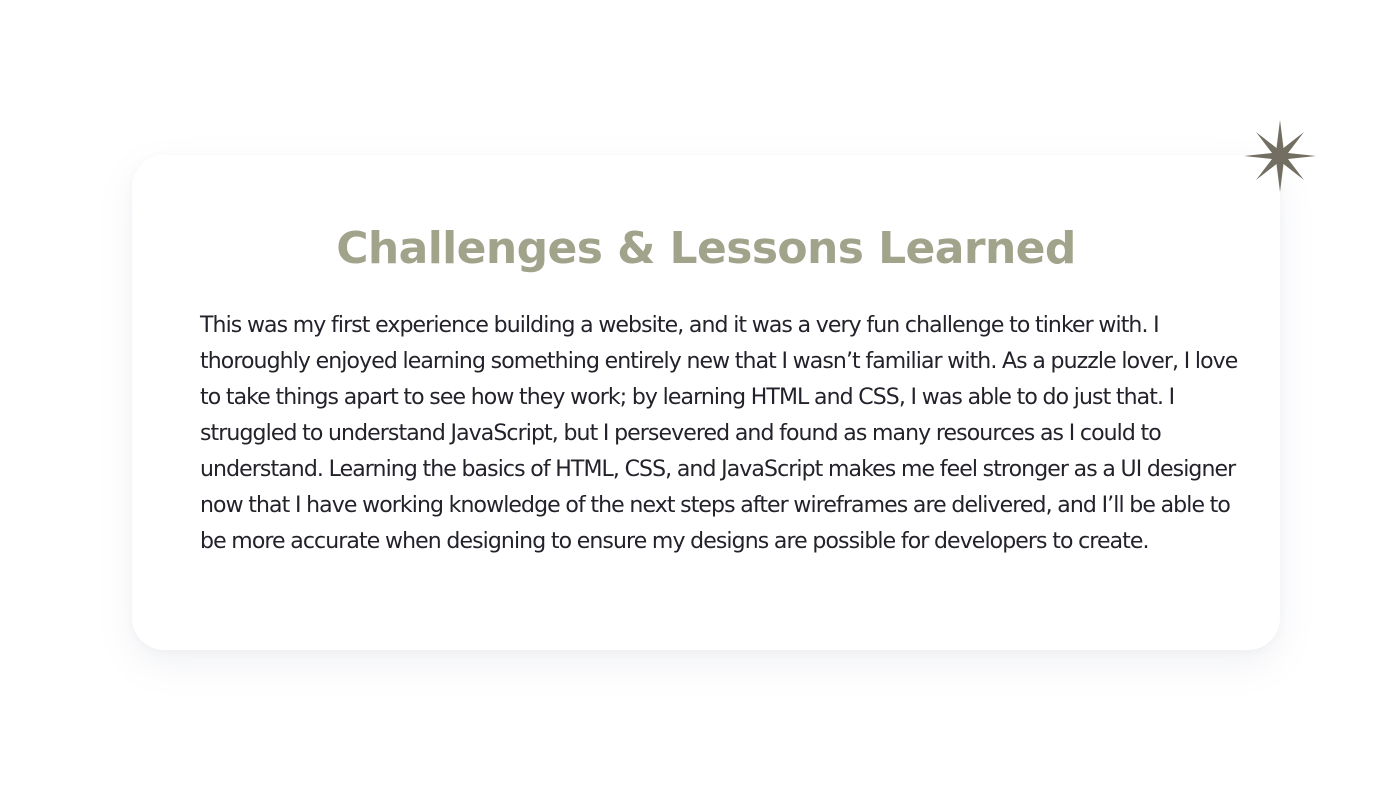 Image resolution: width=1400 pixels, height=789 pixels. I want to click on section-title: Challenges & Lessons Learned, so click(706, 248).